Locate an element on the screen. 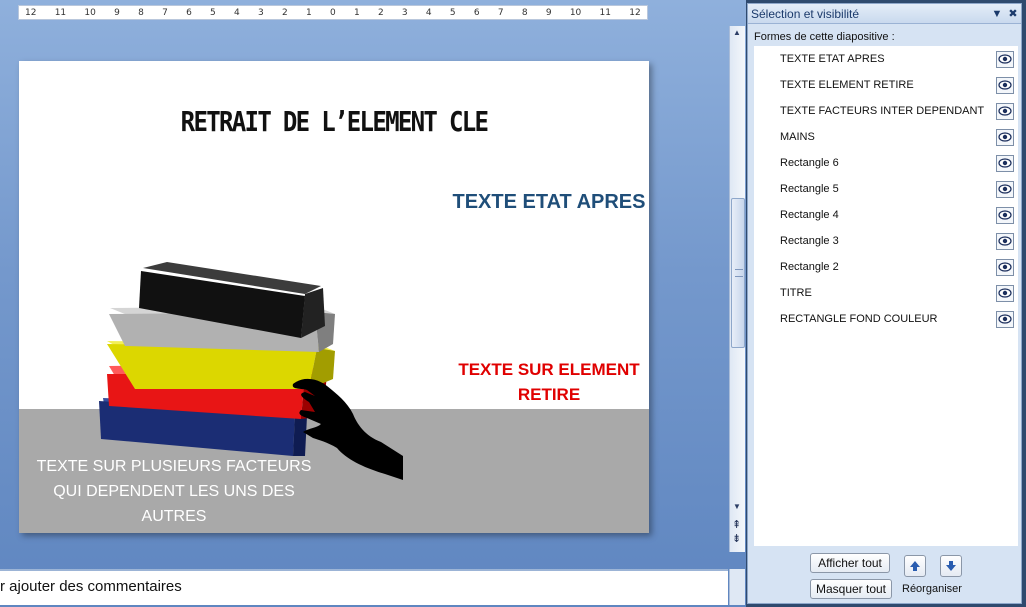 The height and width of the screenshot is (607, 1026). shape-name: Rectangle 3 is located at coordinates (809, 241).